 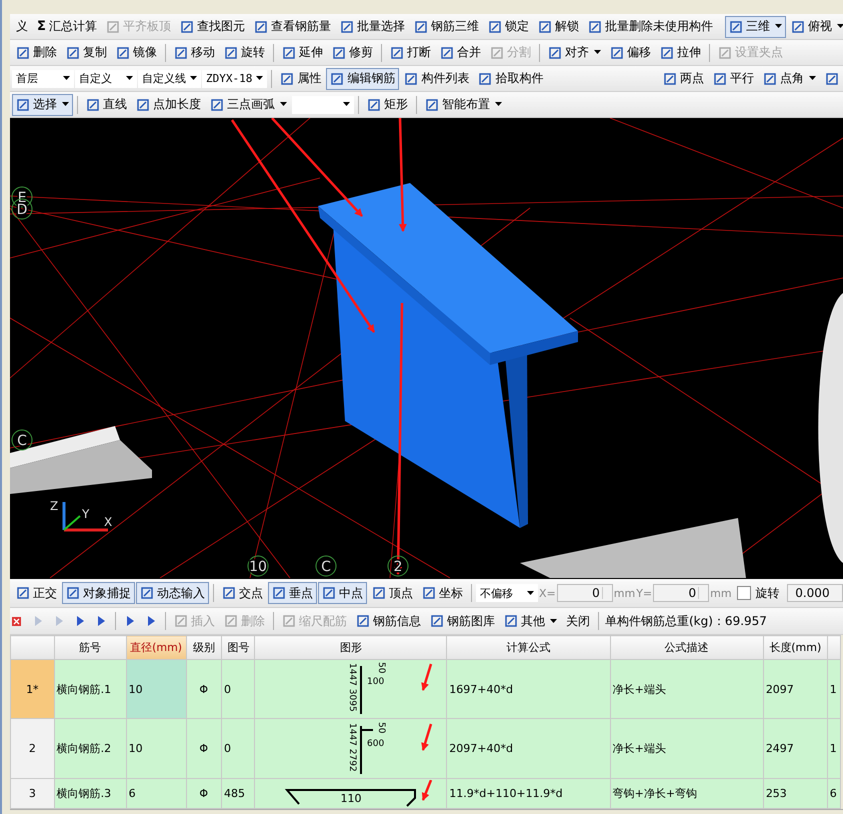 What do you see at coordinates (350, 648) in the screenshot?
I see `column-header: 图形` at bounding box center [350, 648].